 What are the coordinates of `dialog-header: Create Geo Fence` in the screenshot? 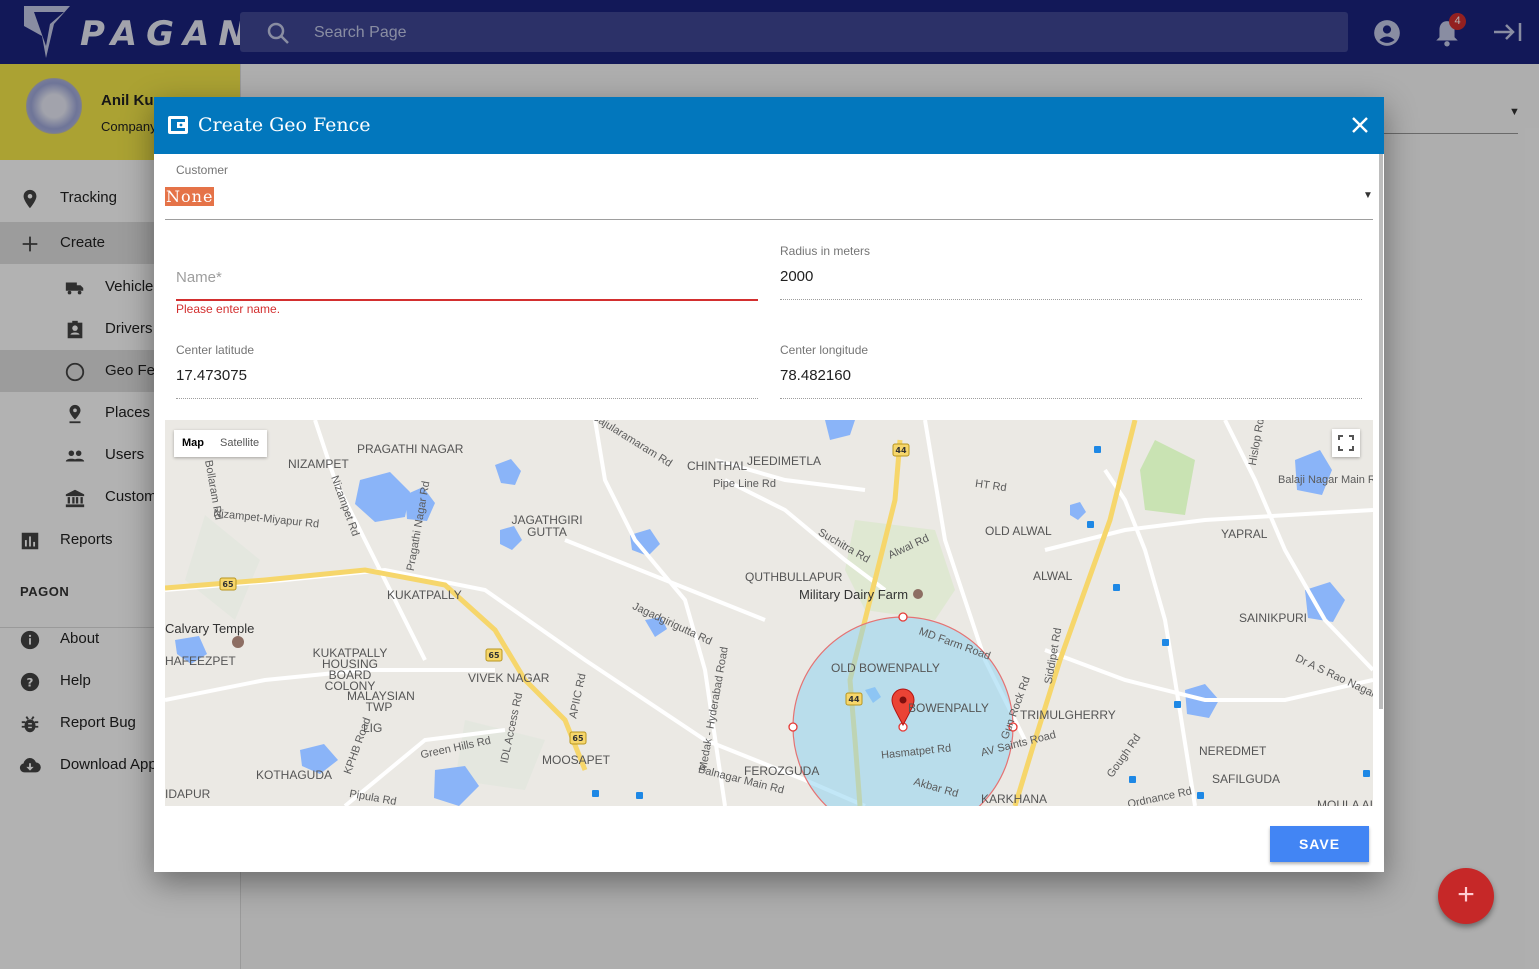 It's located at (769, 125).